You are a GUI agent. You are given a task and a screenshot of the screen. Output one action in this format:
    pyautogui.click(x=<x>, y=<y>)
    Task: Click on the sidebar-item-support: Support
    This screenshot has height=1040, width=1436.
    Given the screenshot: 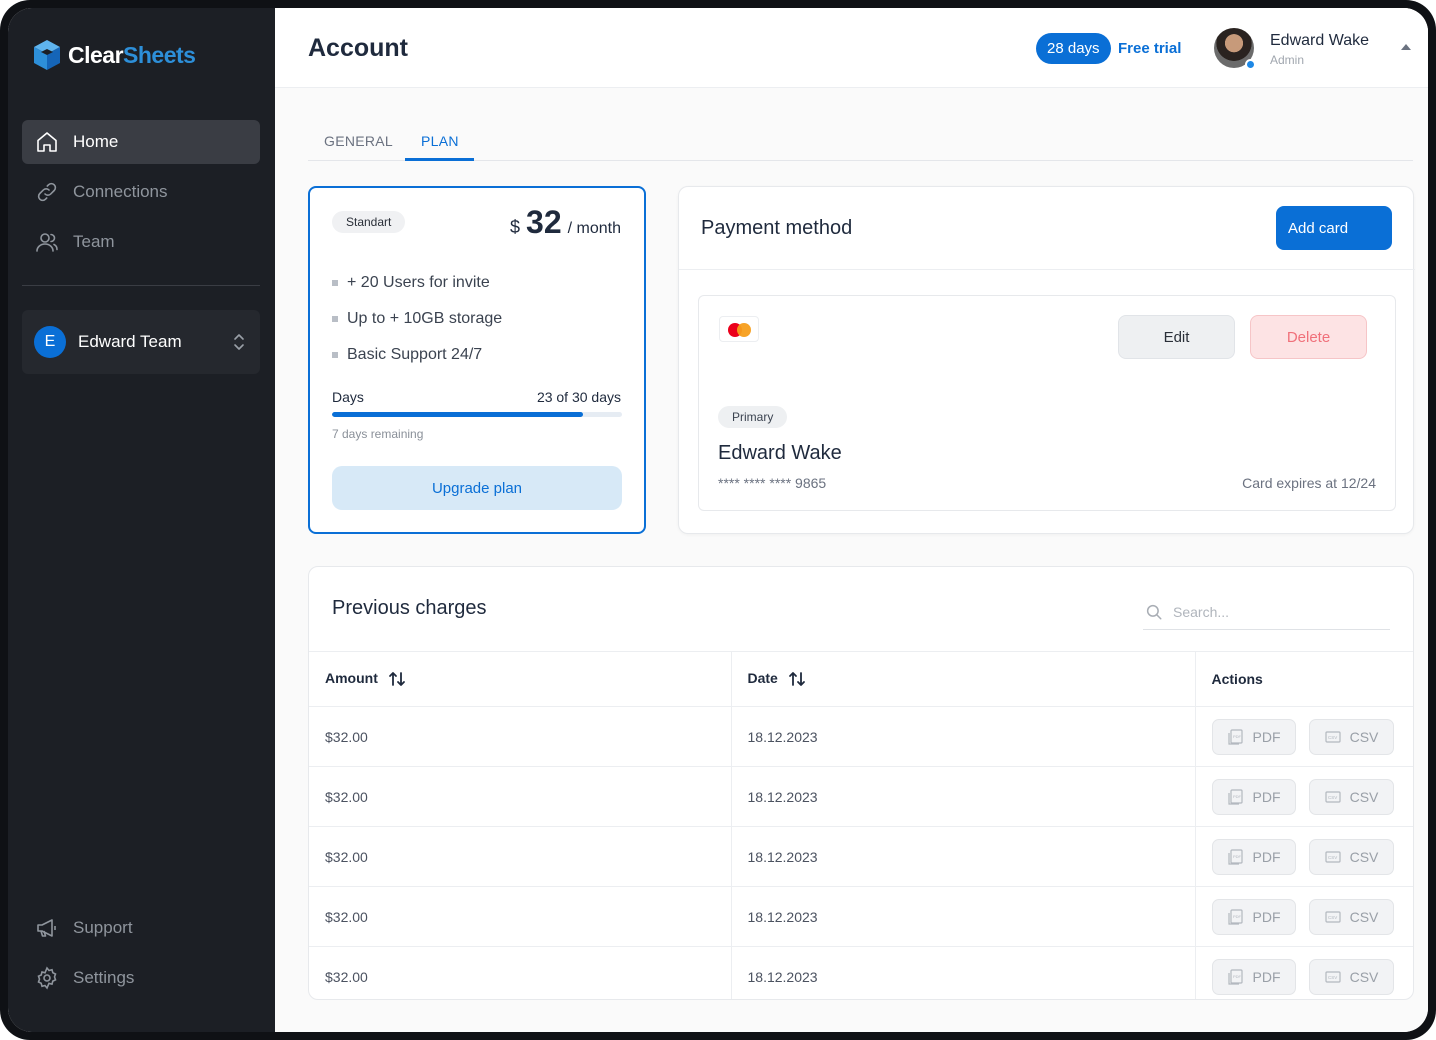 What is the action you would take?
    pyautogui.click(x=141, y=928)
    